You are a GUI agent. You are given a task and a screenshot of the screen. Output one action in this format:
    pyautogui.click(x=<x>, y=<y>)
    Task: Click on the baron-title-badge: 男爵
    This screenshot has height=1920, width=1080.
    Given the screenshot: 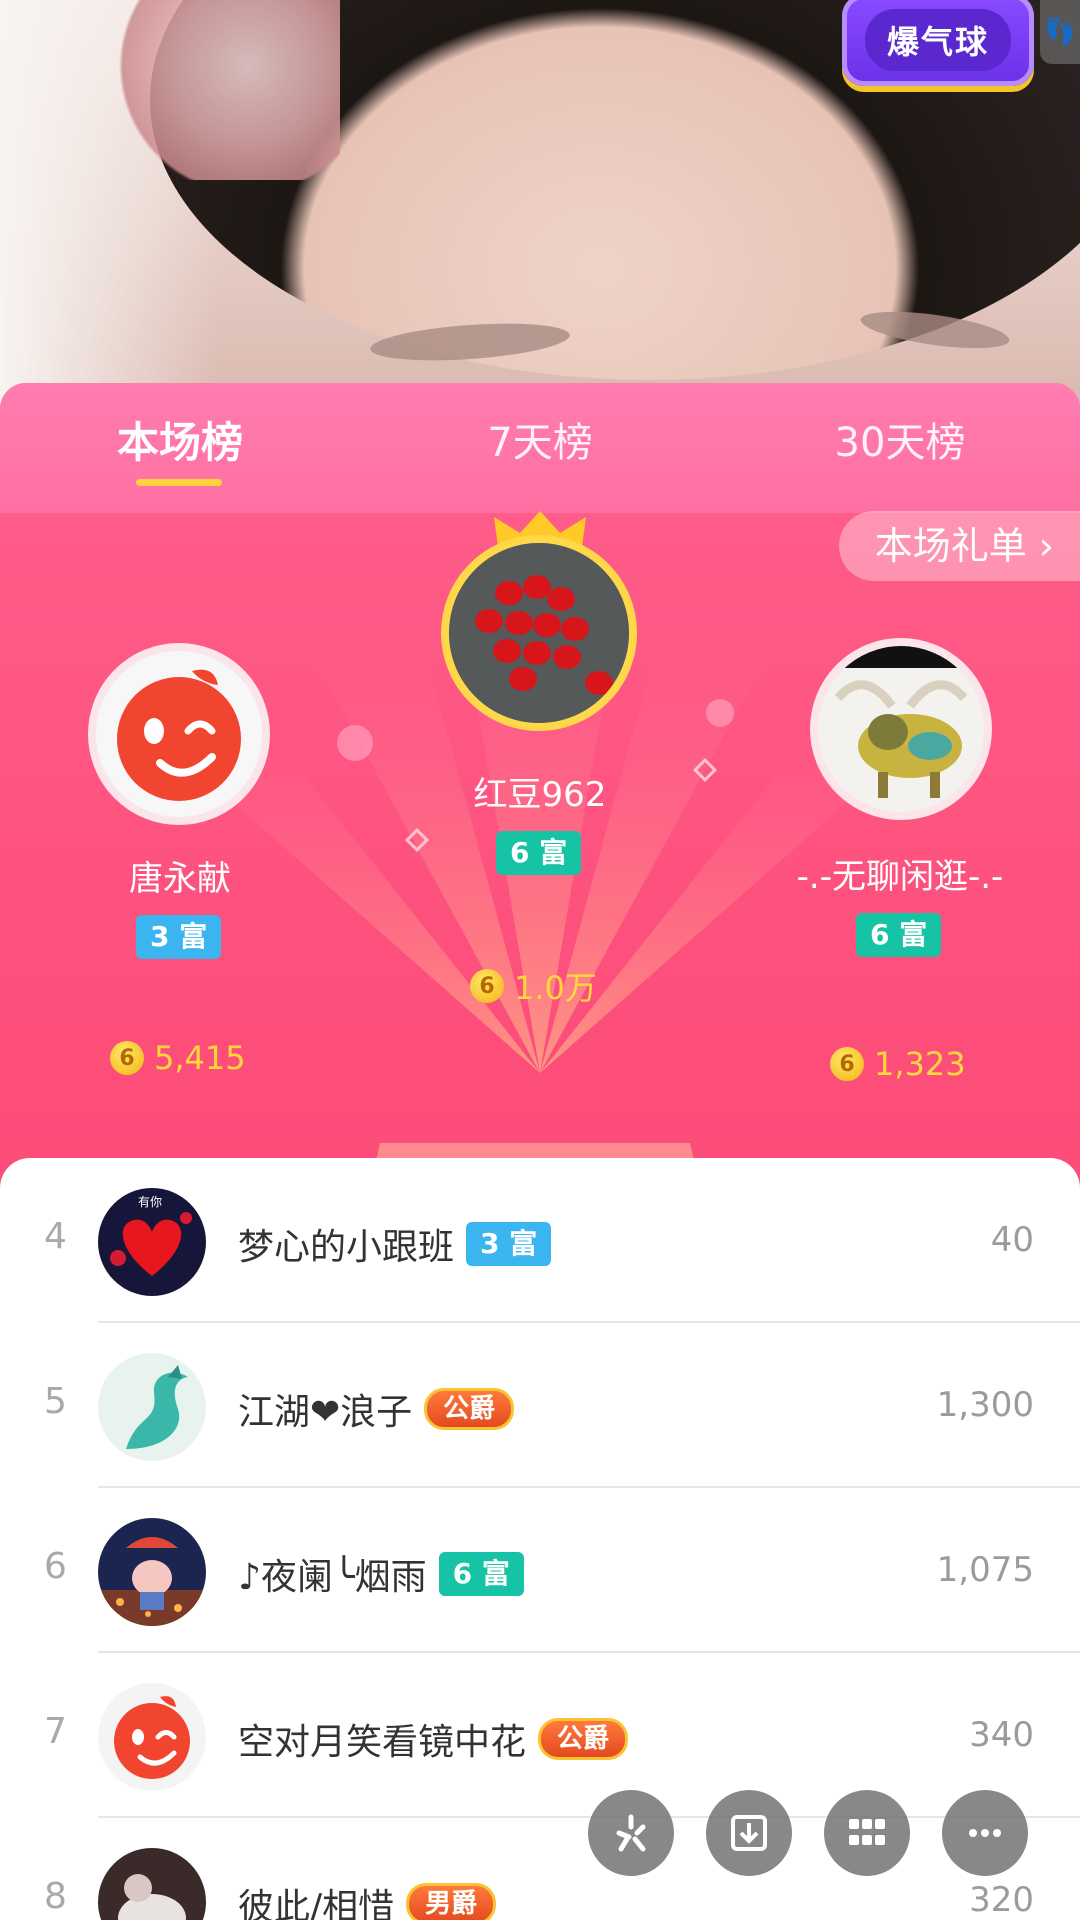 What is the action you would take?
    pyautogui.click(x=451, y=1901)
    